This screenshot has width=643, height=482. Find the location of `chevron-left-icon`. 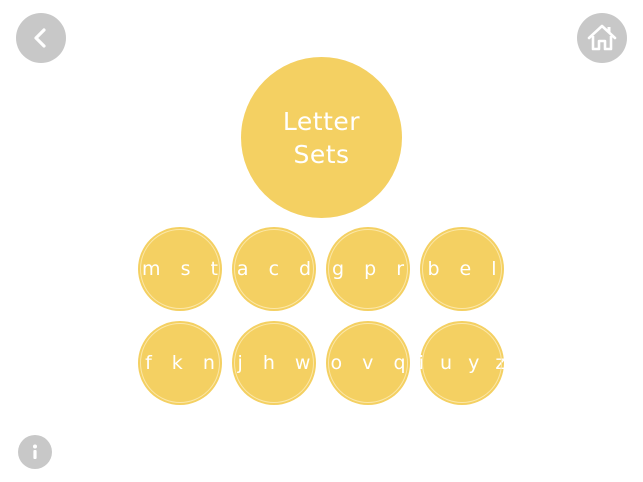

chevron-left-icon is located at coordinates (40, 38).